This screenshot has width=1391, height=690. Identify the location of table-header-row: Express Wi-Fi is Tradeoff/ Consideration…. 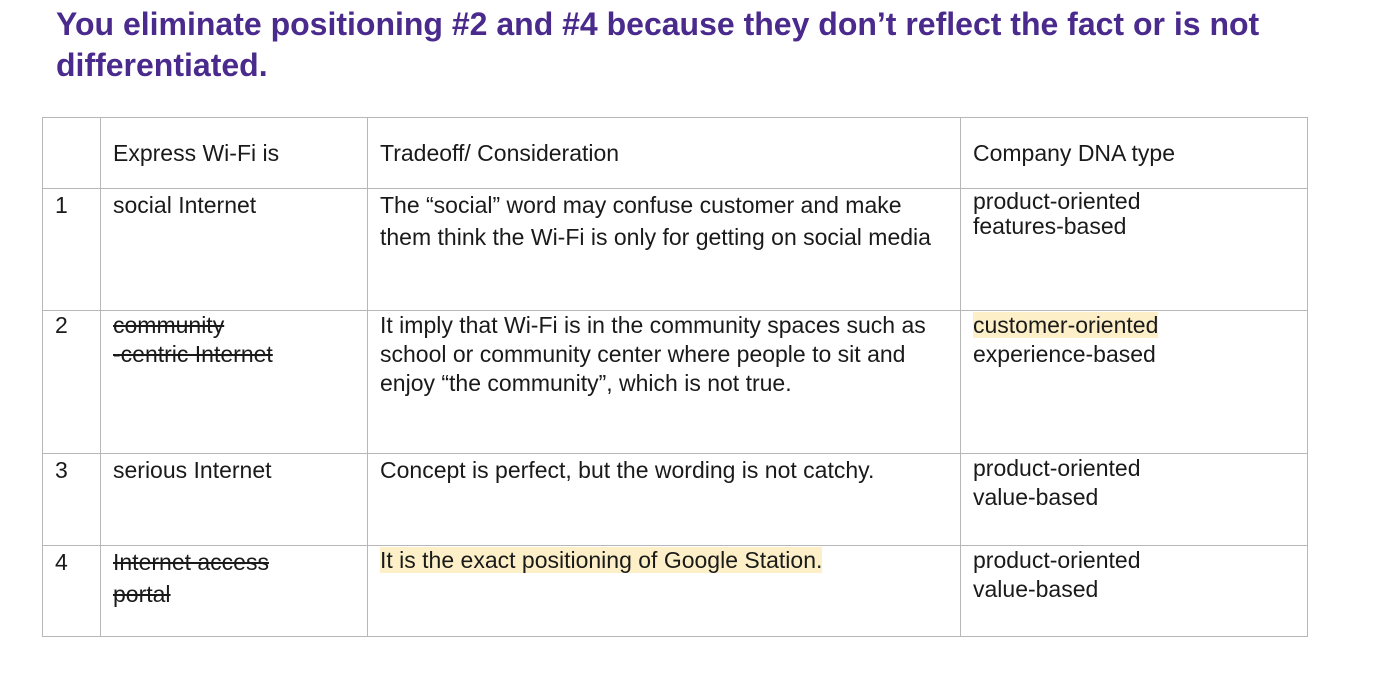
(675, 153).